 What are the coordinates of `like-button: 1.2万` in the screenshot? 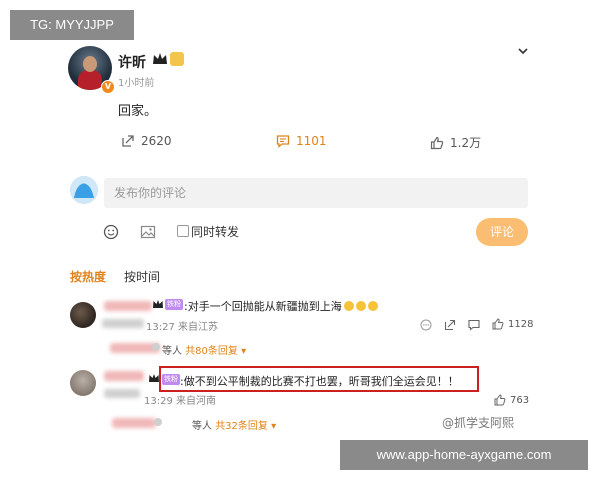 It's located at (455, 142).